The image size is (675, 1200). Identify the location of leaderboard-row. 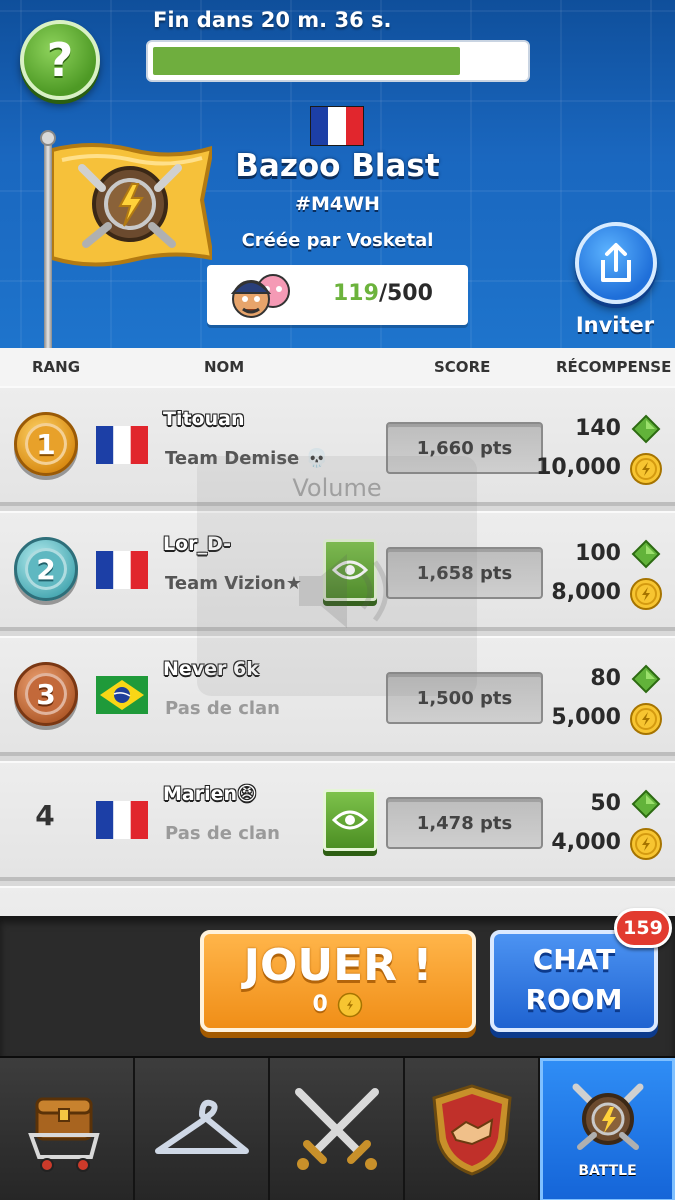
(337, 901).